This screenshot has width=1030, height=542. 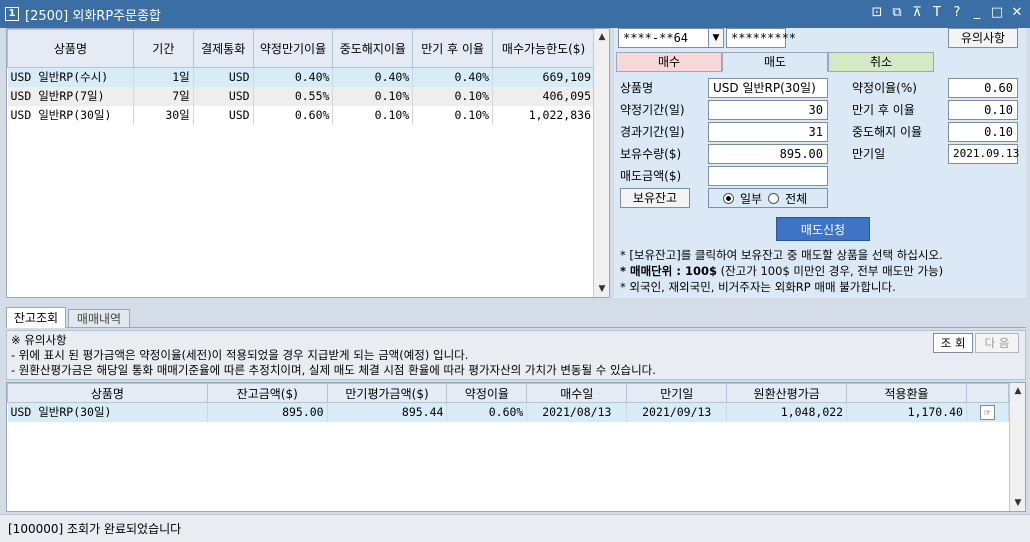 I want to click on close-icon: ✕, so click(x=1017, y=12).